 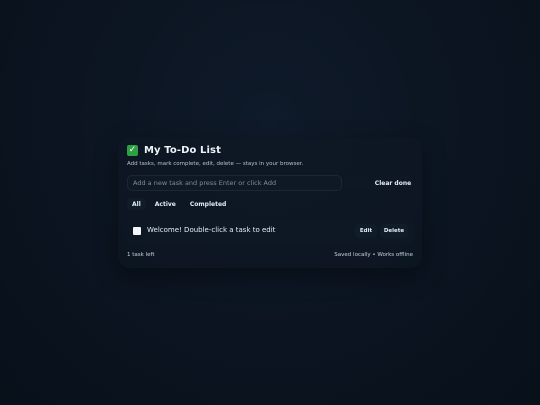 I want to click on filter-all-tab: All, so click(x=136, y=204).